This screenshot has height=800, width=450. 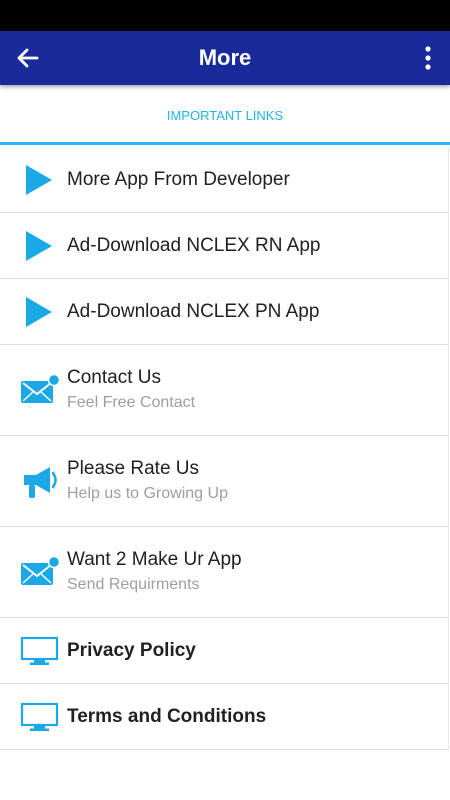 What do you see at coordinates (131, 402) in the screenshot?
I see `item-subtitle: Feel Free Contact` at bounding box center [131, 402].